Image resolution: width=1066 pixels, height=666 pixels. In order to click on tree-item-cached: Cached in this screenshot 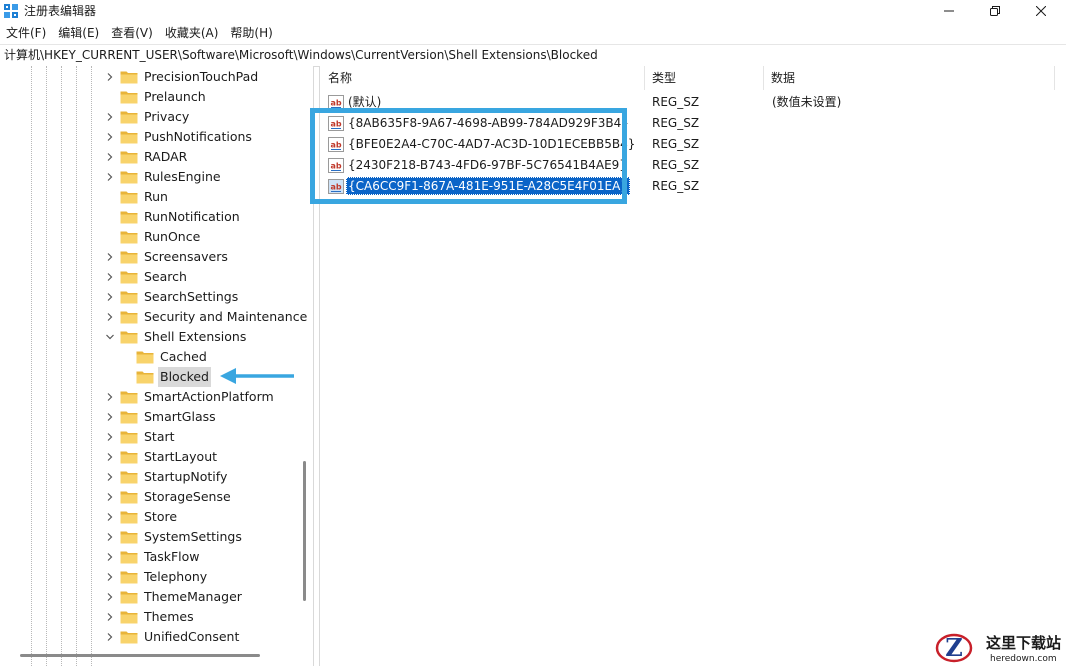, I will do `click(164, 357)`.